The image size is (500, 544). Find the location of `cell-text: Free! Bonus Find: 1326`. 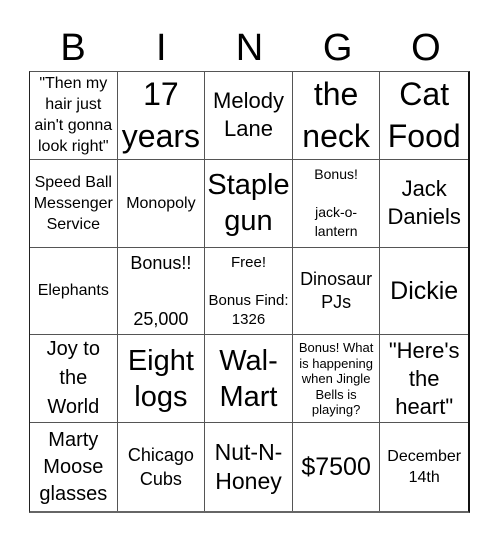

cell-text: Free! Bonus Find: 1326 is located at coordinates (248, 290).